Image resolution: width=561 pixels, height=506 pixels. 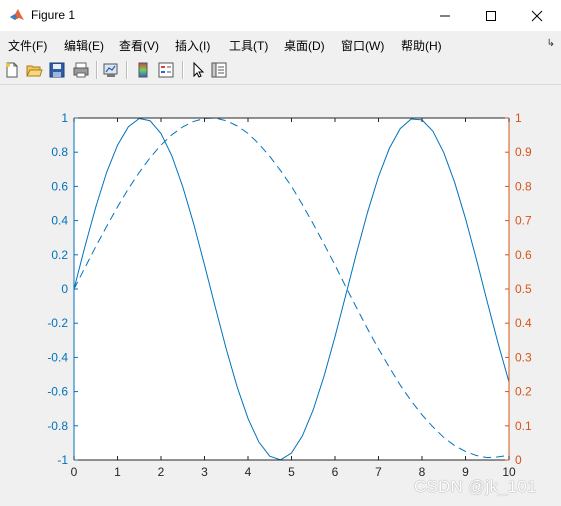 What do you see at coordinates (59, 221) in the screenshot?
I see `y-left-tick-label: 0.4` at bounding box center [59, 221].